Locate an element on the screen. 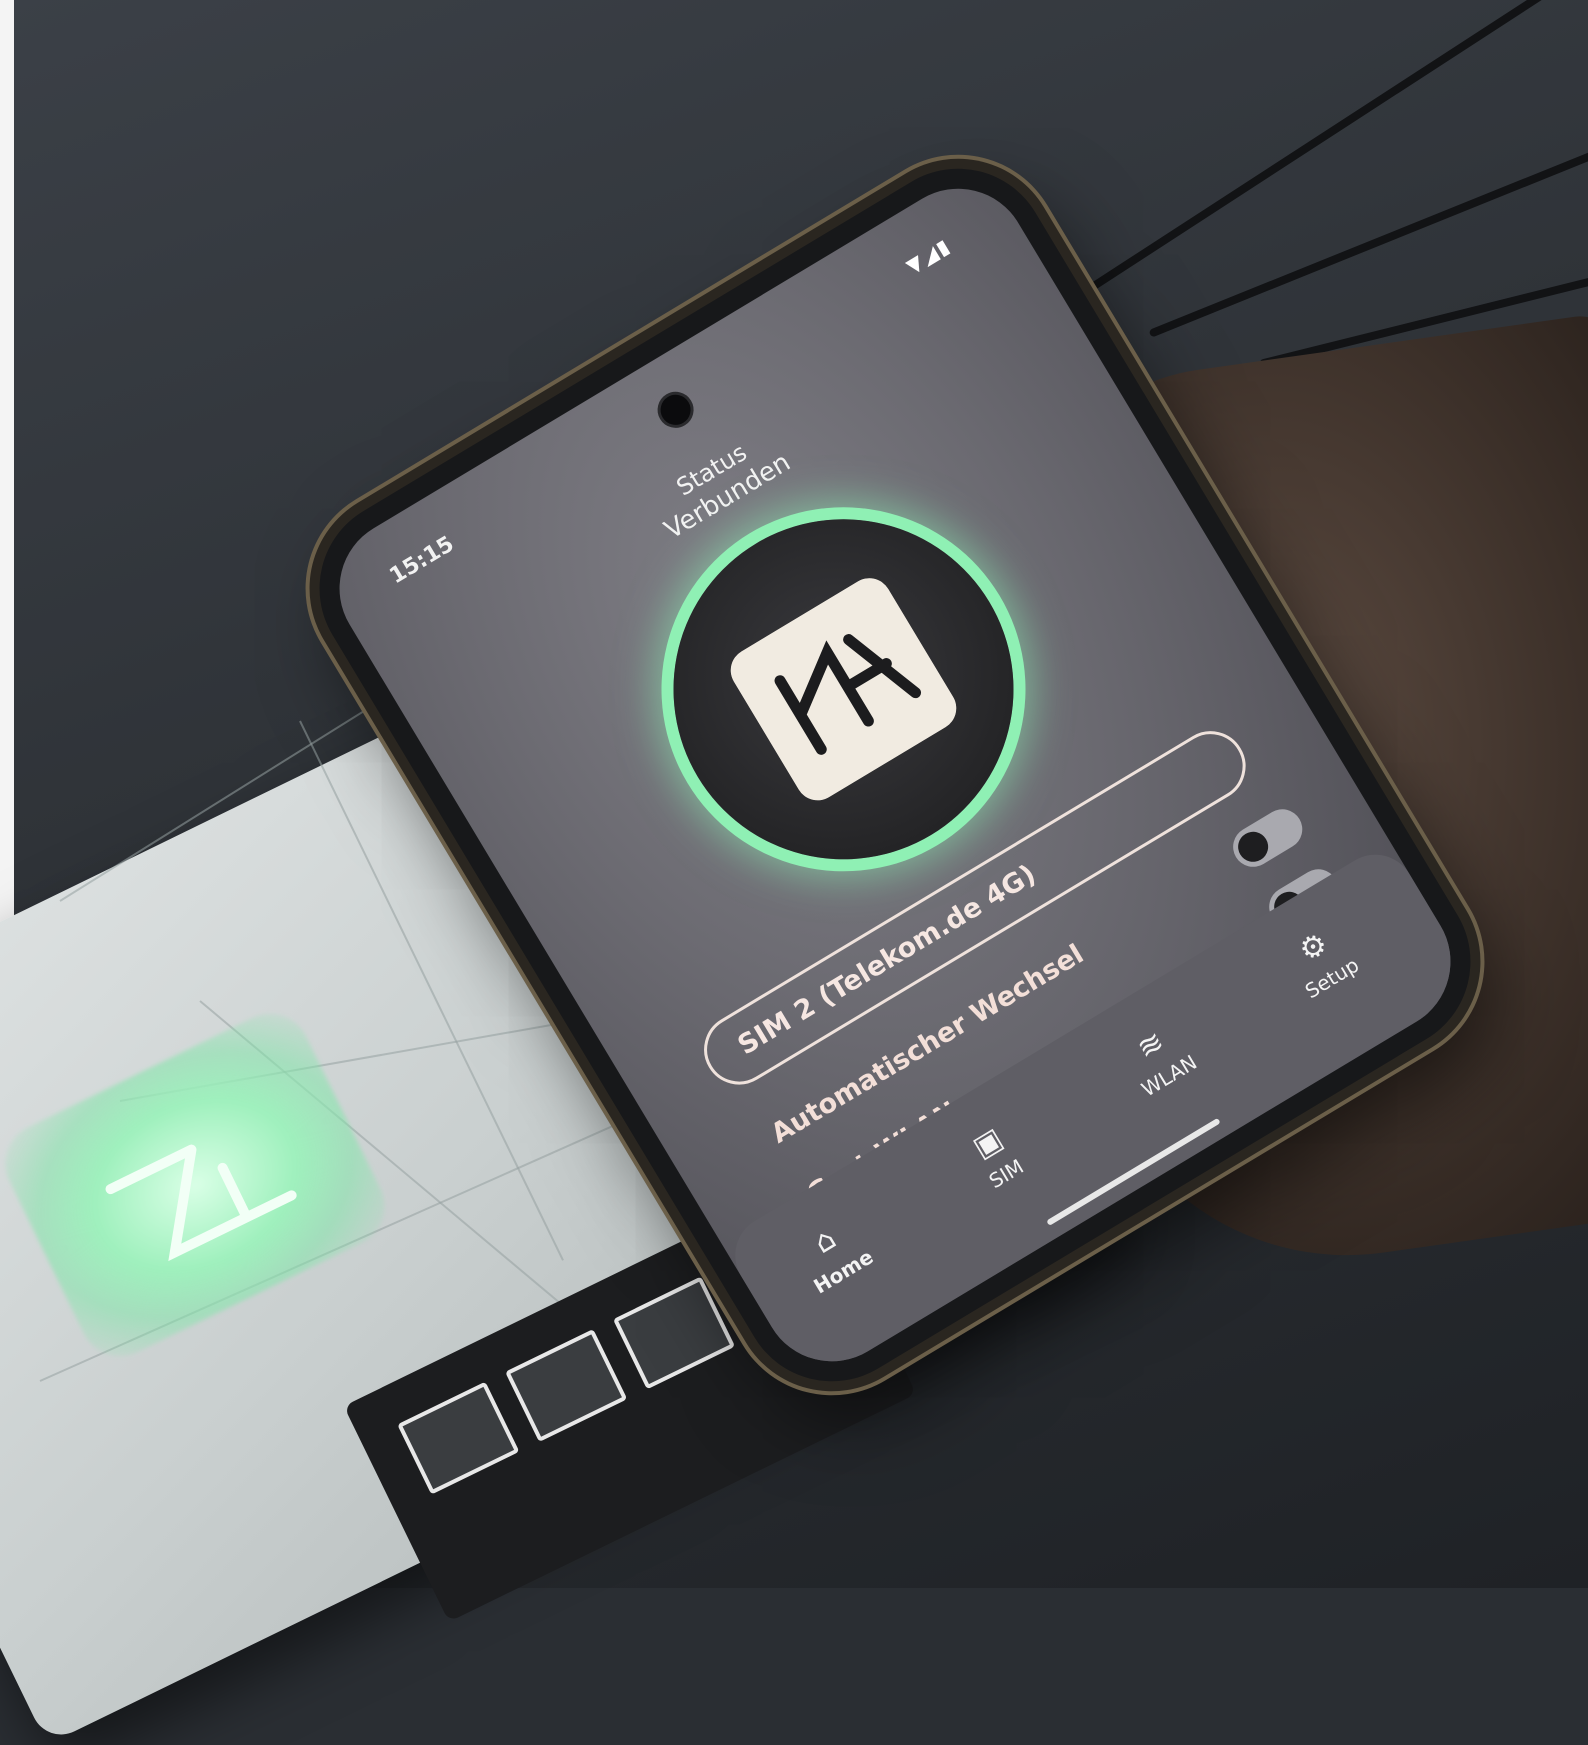  status-bar-time: 15:15 is located at coordinates (422, 560).